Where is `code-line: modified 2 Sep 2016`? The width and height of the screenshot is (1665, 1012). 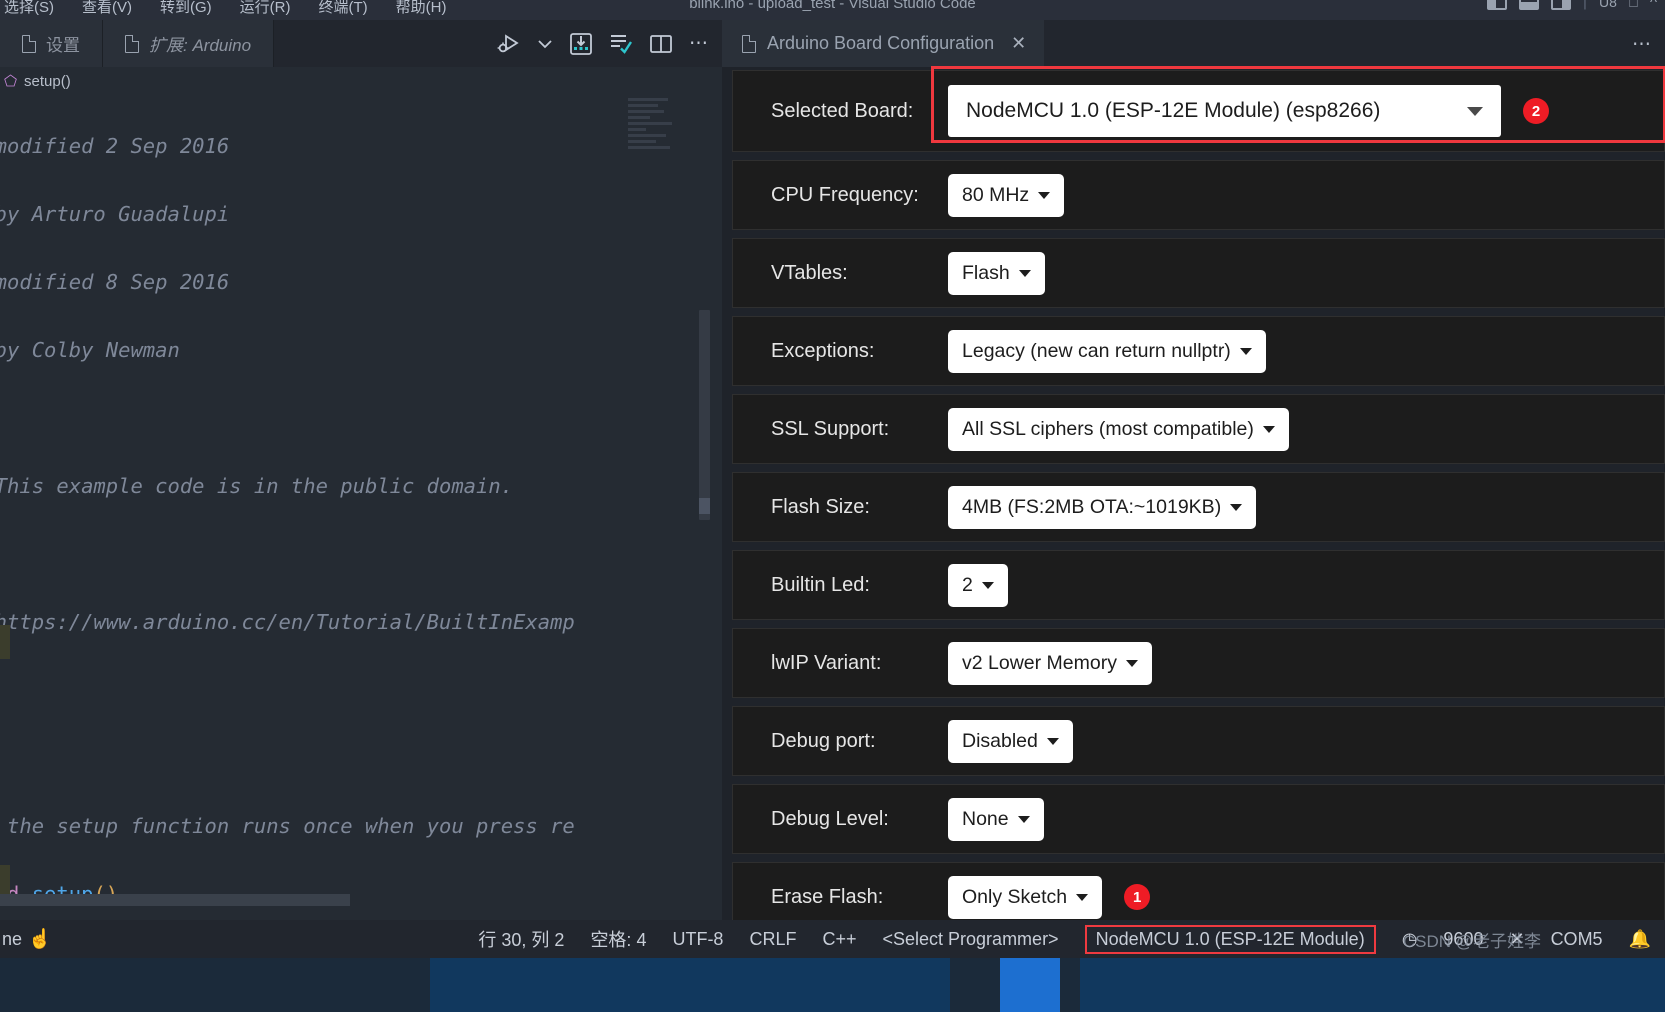 code-line: modified 2 Sep 2016 is located at coordinates (115, 146).